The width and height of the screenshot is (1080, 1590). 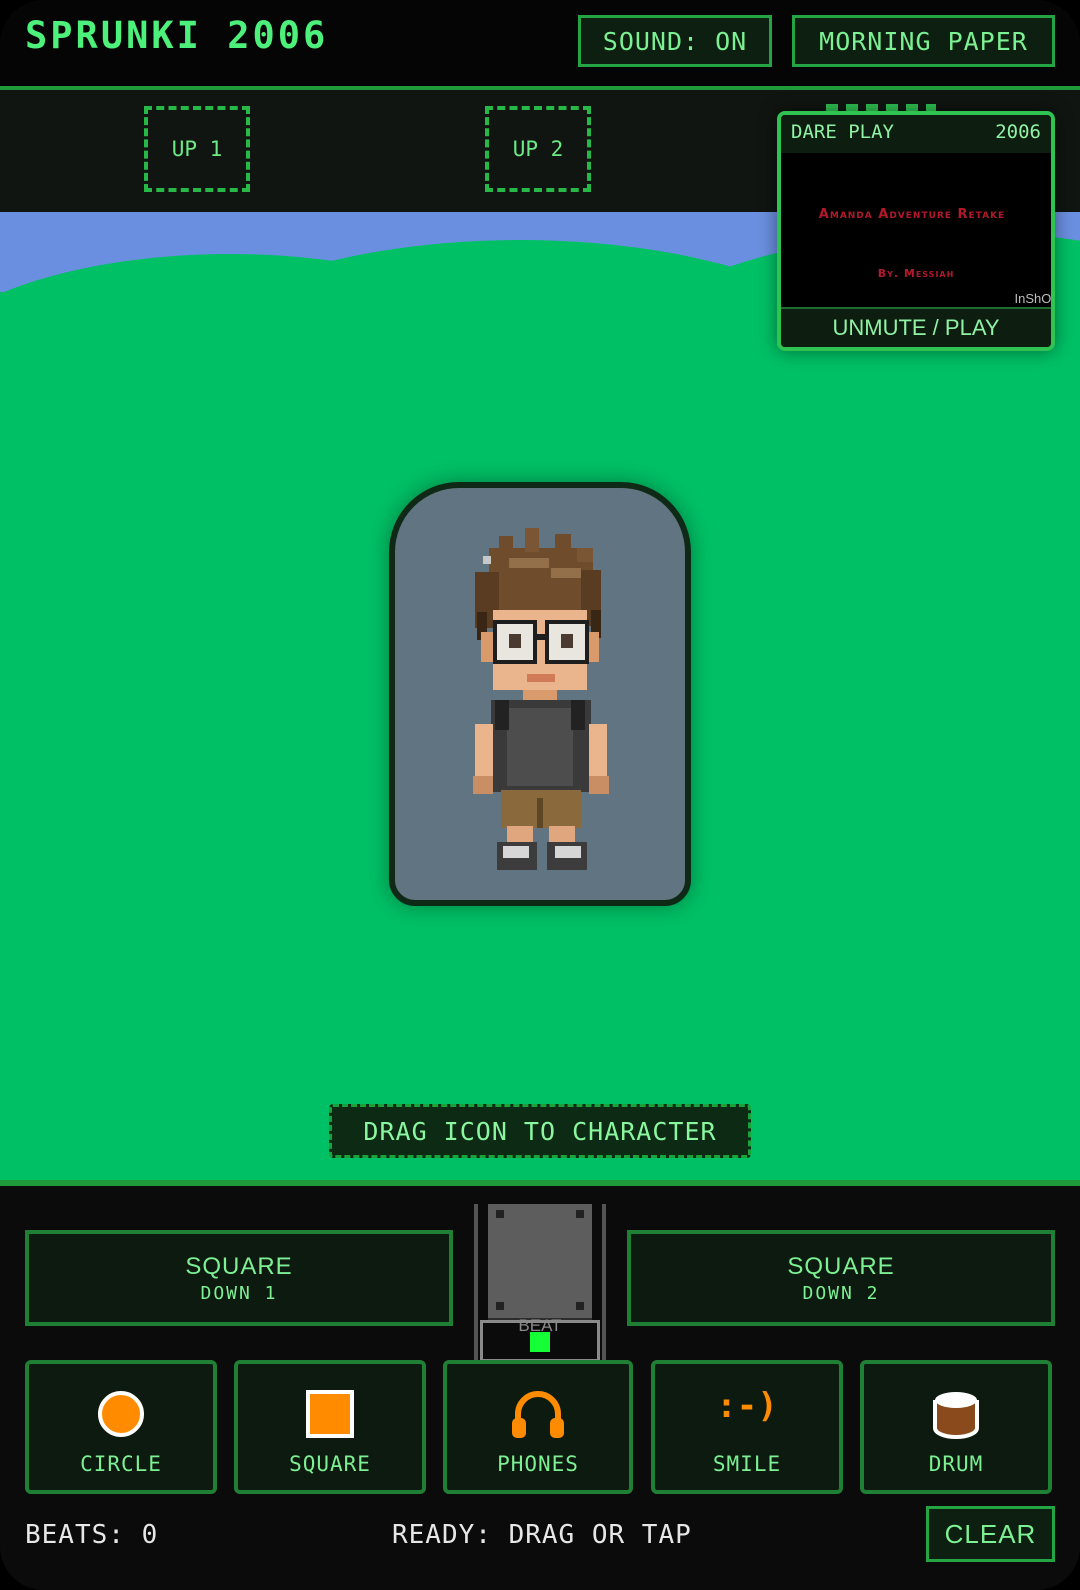 I want to click on header-bar: SPRUNKI 2006 SOUND: ON MORNING PAPER, so click(x=540, y=45).